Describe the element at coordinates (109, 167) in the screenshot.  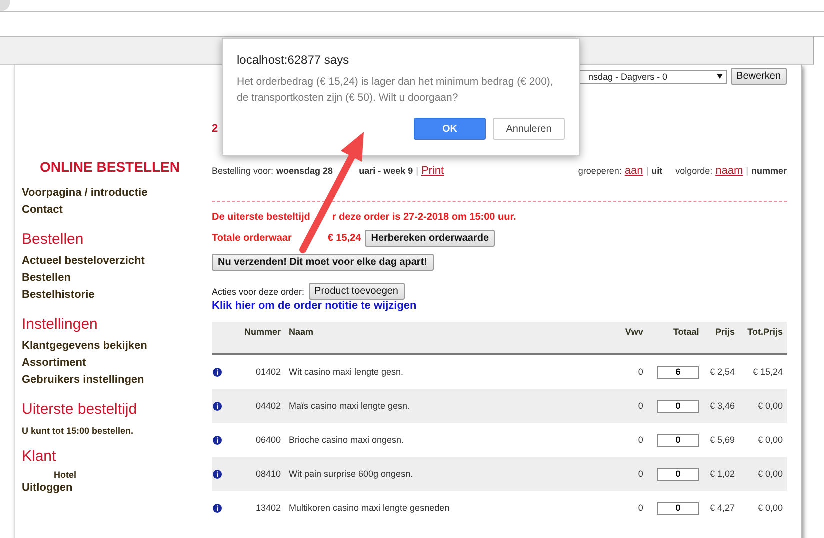
I see `site-title: ONLINE BESTELLEN` at that location.